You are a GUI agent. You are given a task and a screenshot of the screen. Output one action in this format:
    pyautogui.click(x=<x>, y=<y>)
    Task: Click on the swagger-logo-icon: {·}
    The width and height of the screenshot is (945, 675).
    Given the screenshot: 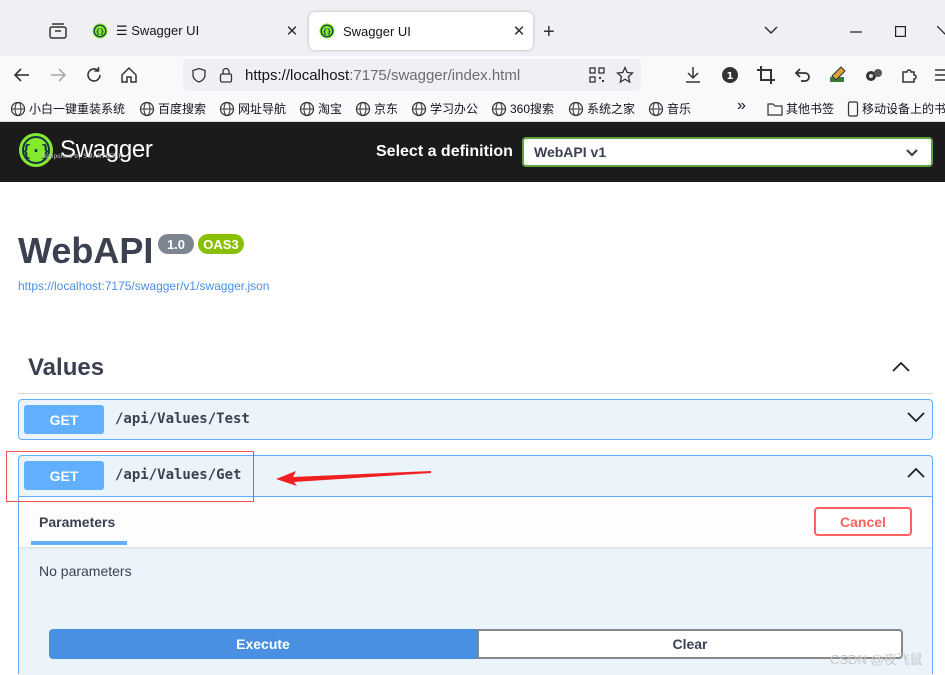 What is the action you would take?
    pyautogui.click(x=36, y=150)
    